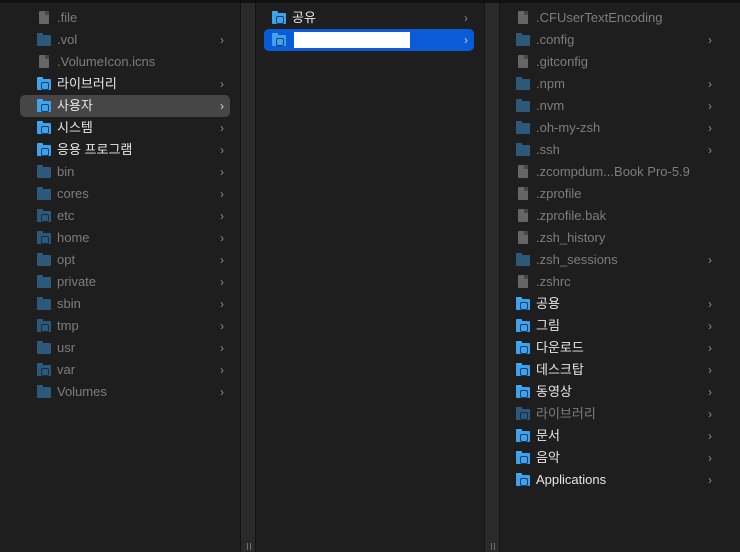  I want to click on list-item: ›, so click(369, 40).